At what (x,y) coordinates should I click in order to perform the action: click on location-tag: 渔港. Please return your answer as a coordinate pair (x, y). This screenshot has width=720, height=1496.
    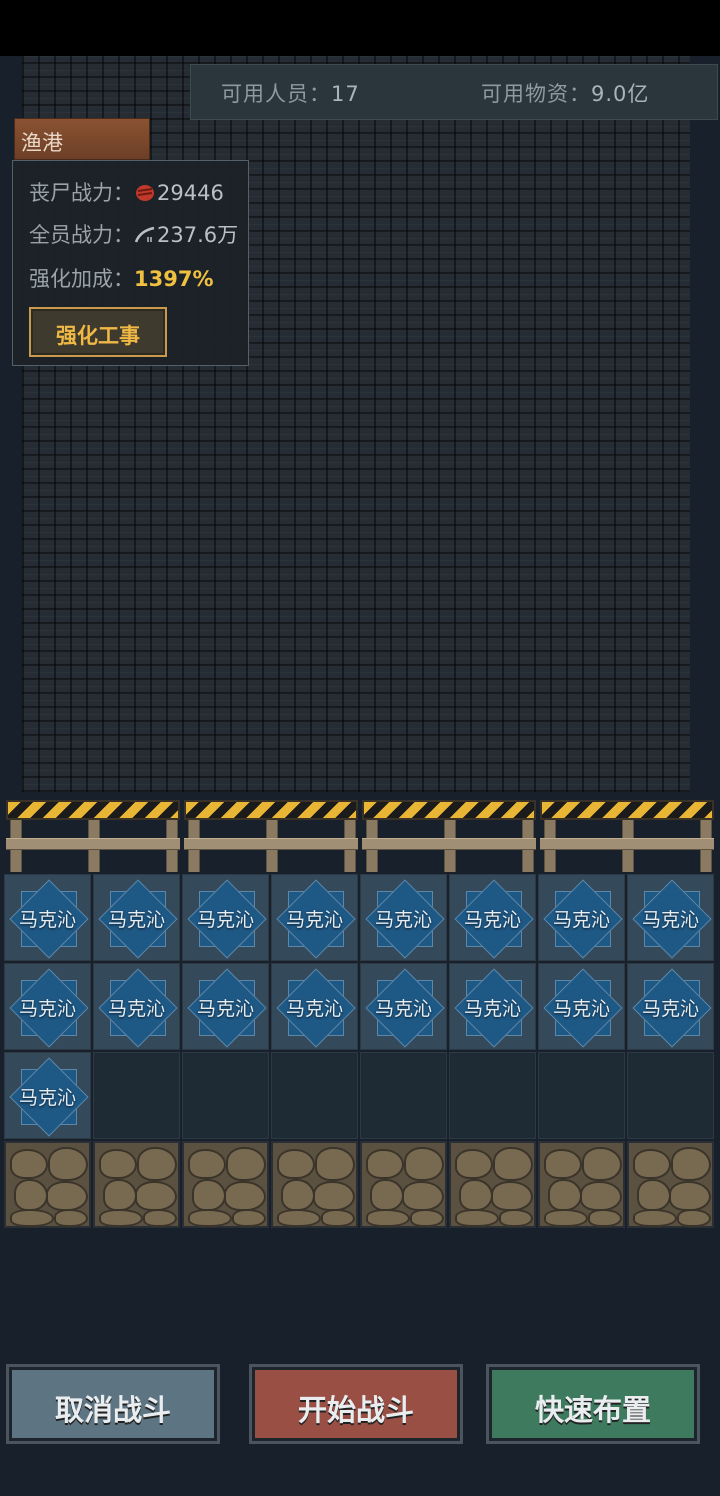
    Looking at the image, I should click on (82, 139).